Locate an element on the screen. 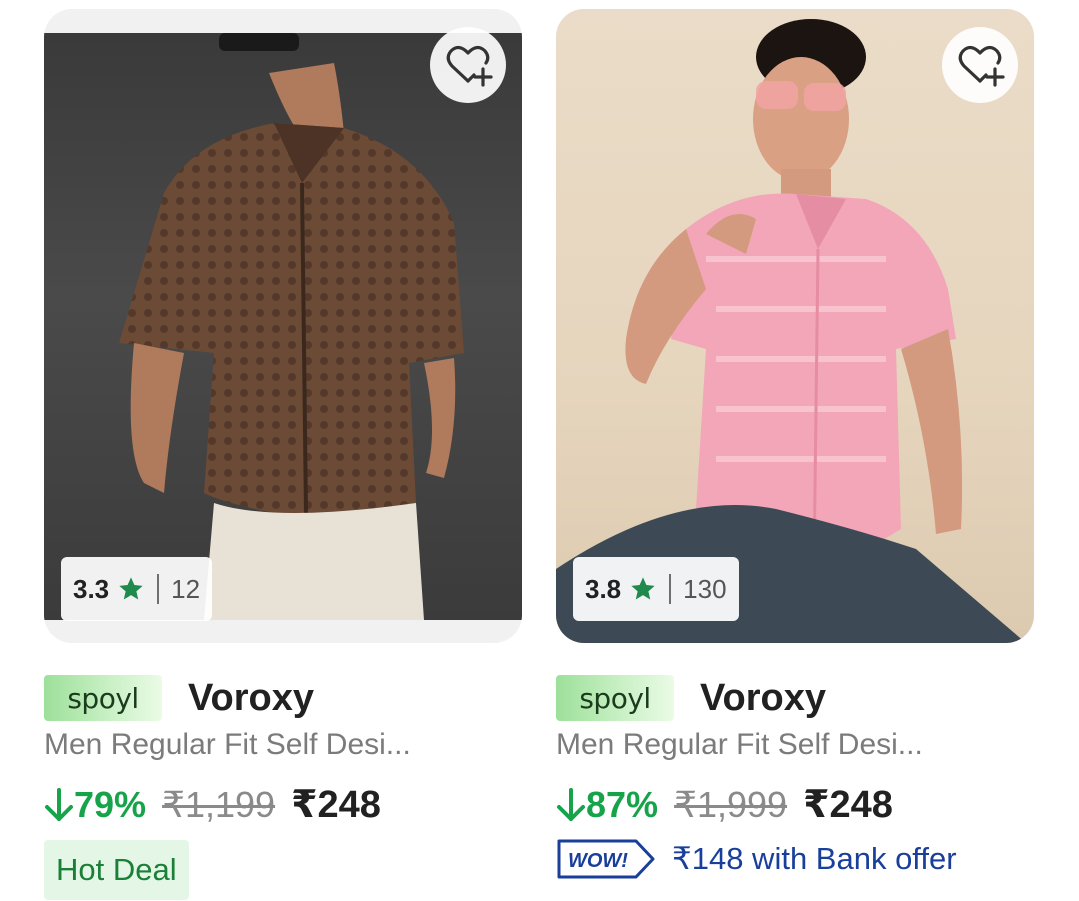 The height and width of the screenshot is (901, 1079). rating-badge: 3.3 12 is located at coordinates (137, 589).